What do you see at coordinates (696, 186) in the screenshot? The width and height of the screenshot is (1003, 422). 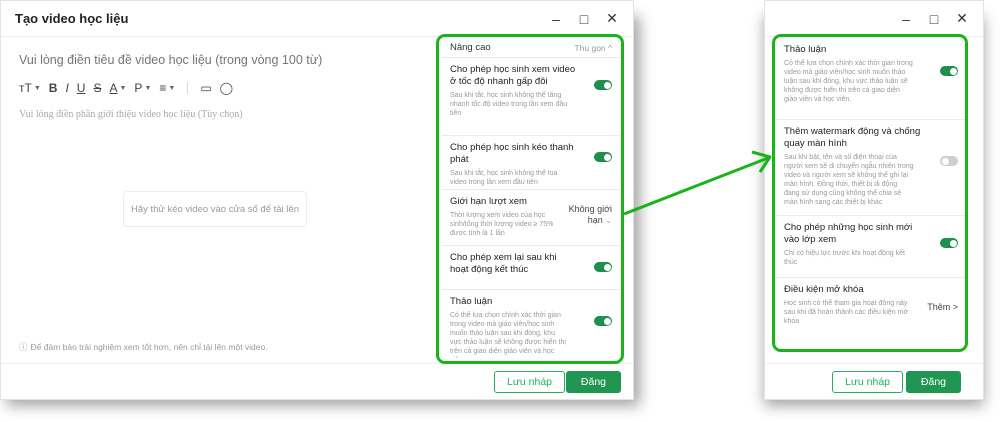 I see `arrow-line` at bounding box center [696, 186].